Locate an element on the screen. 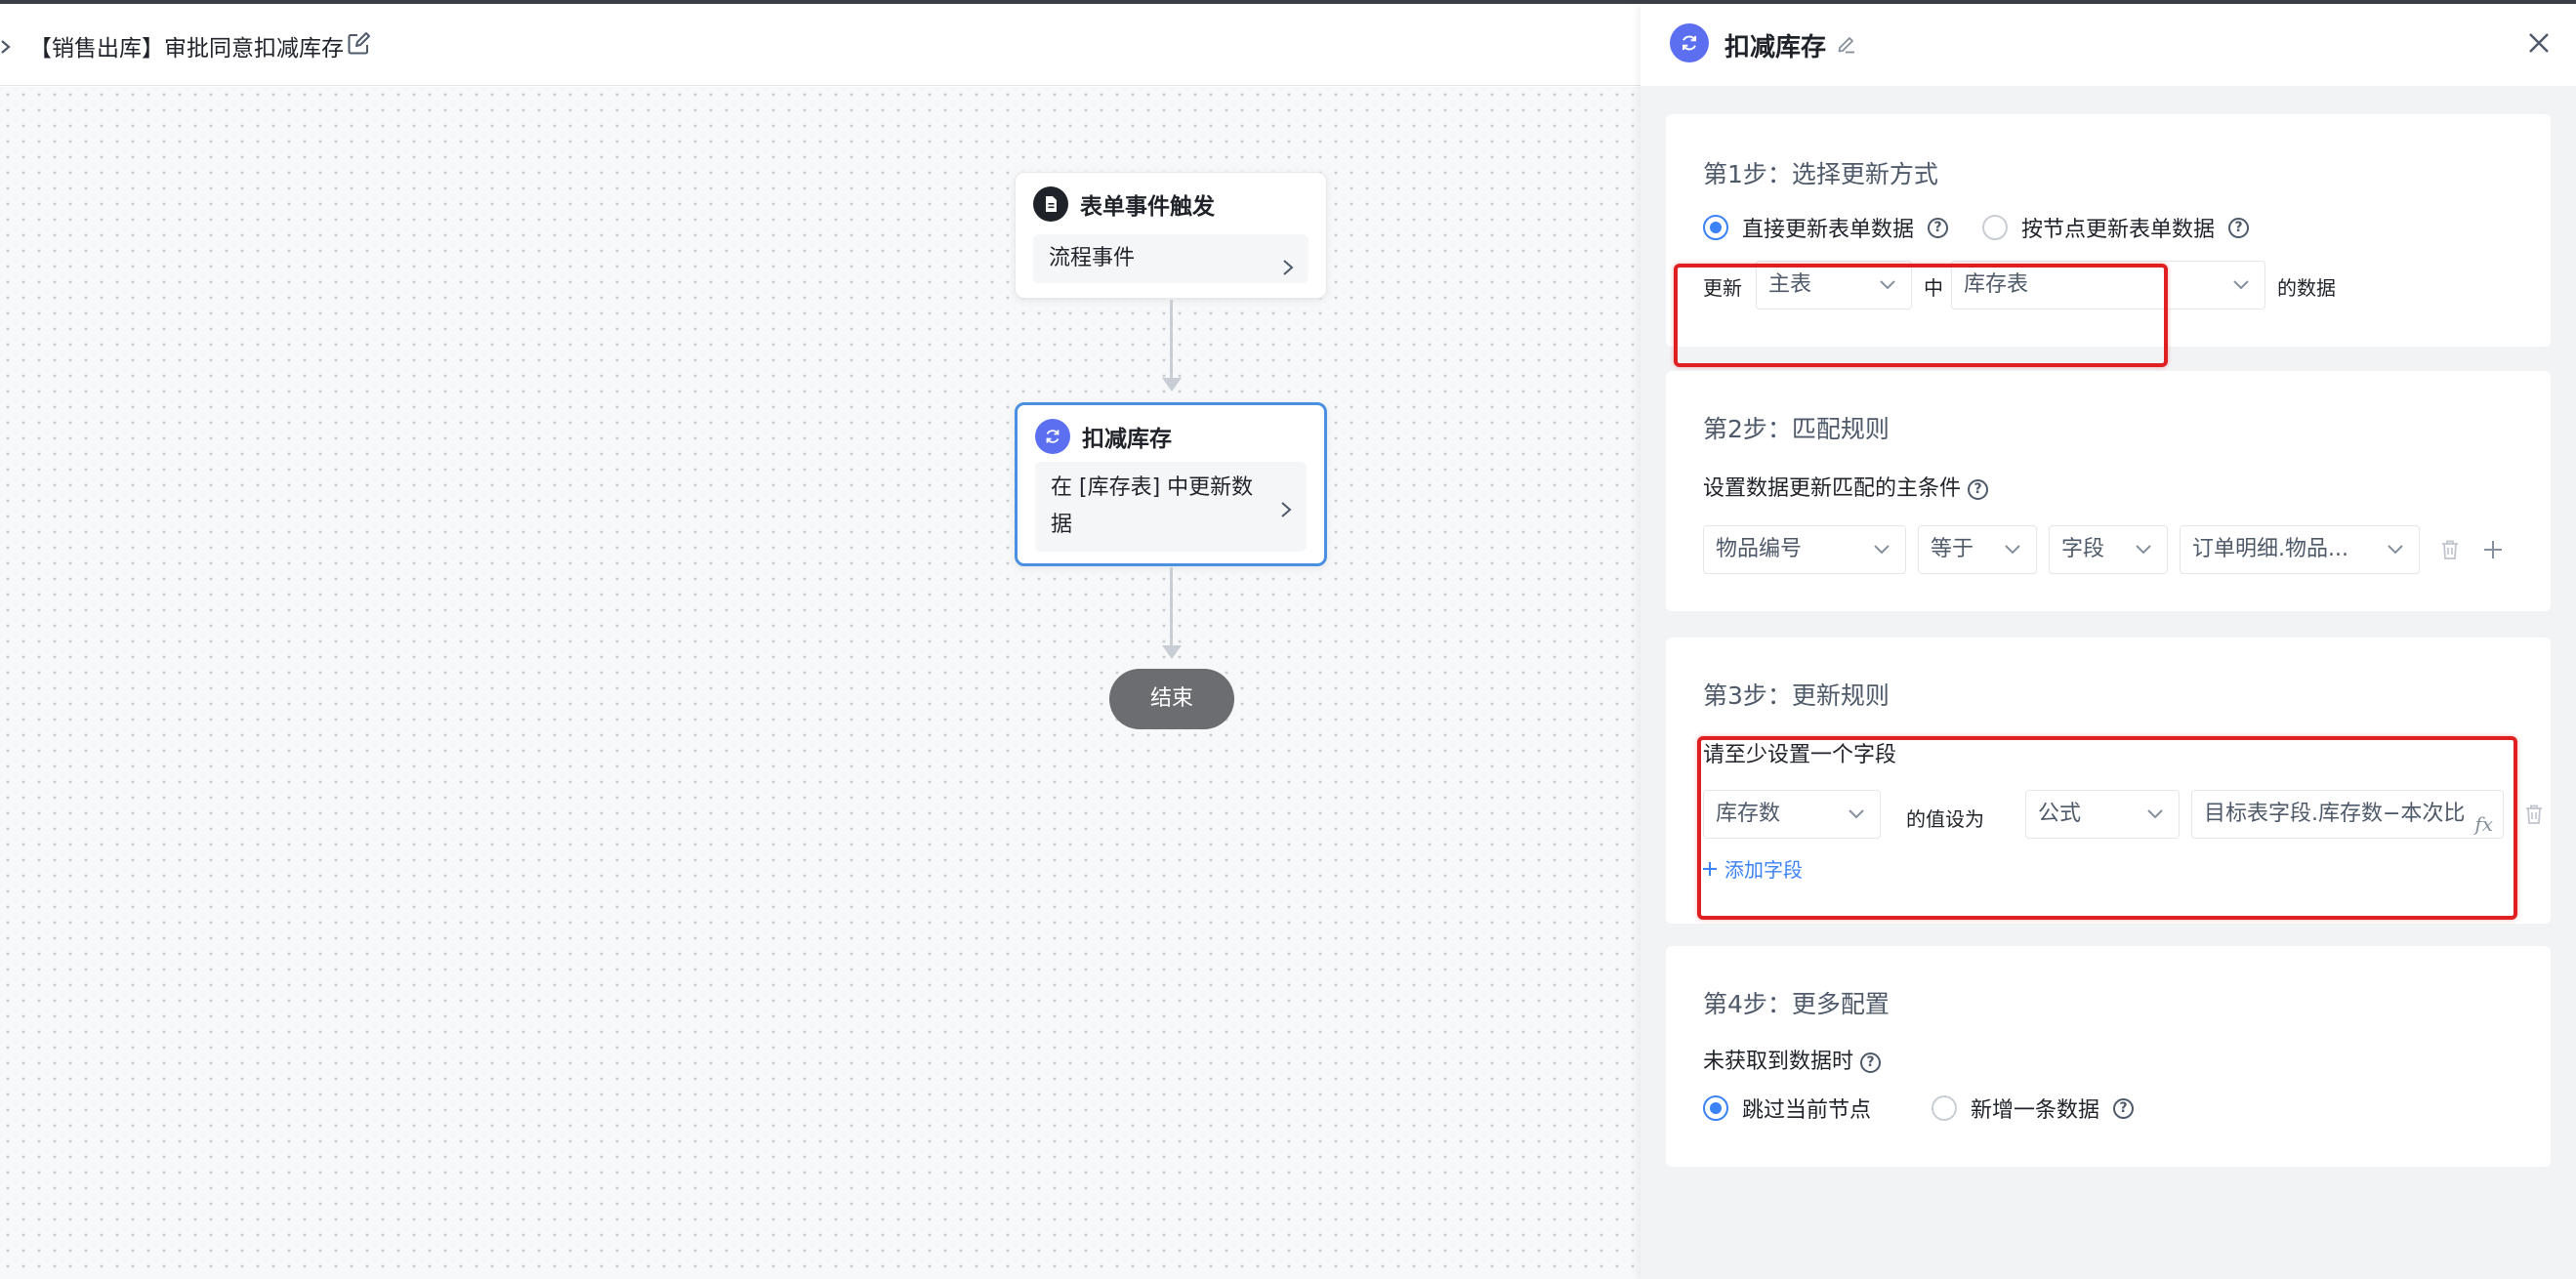  radio-add-record-label: 新增一条数据 is located at coordinates (2035, 1110).